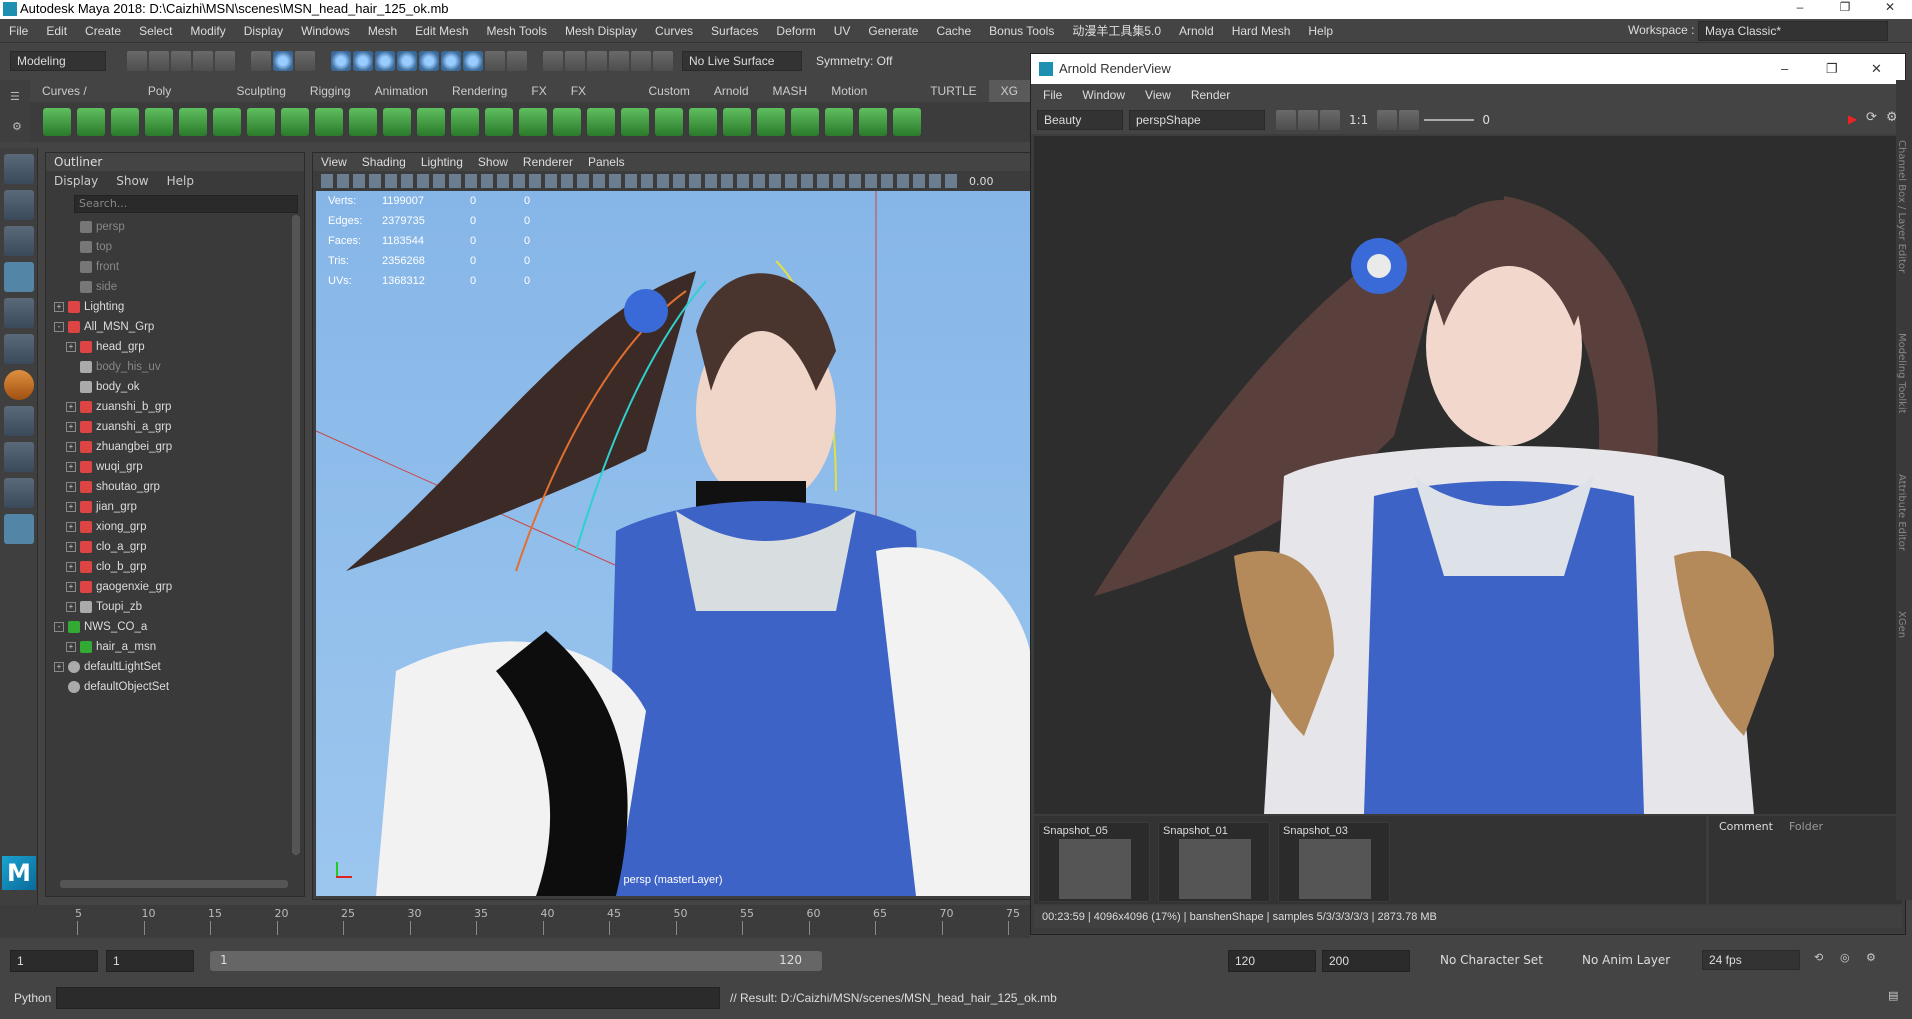  What do you see at coordinates (56, 31) in the screenshot?
I see `menu-edit: Edit` at bounding box center [56, 31].